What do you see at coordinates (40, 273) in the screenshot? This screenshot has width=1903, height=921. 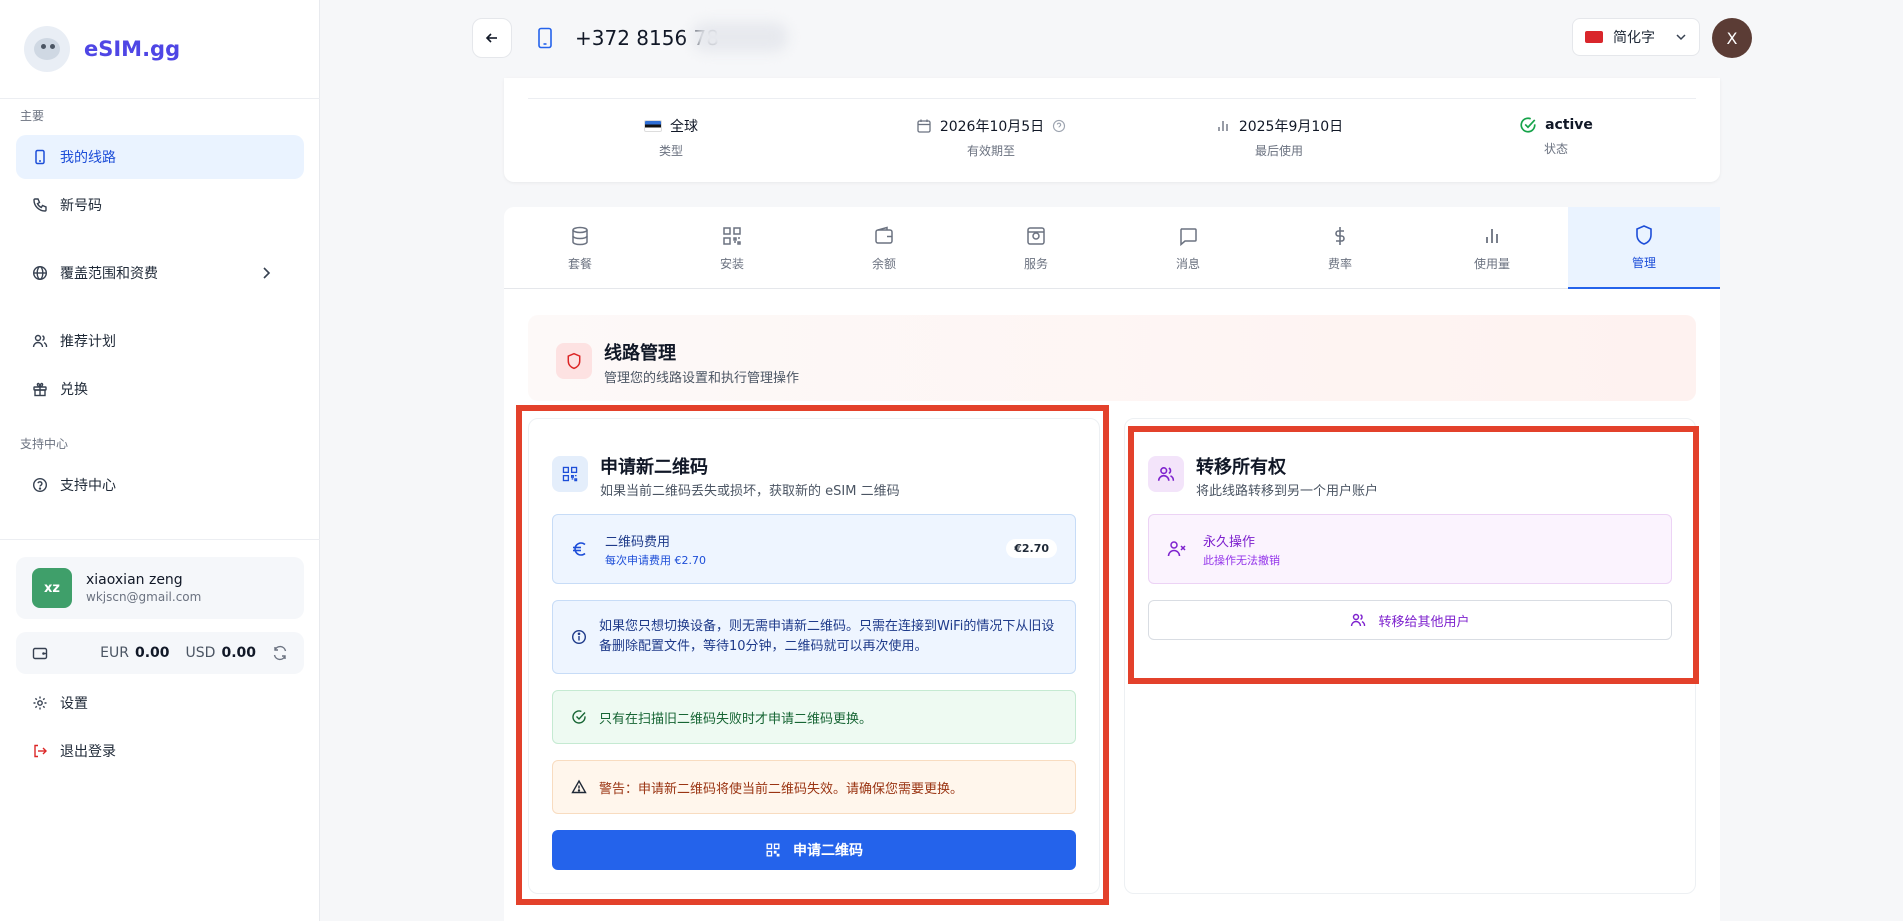 I see `globe-icon` at bounding box center [40, 273].